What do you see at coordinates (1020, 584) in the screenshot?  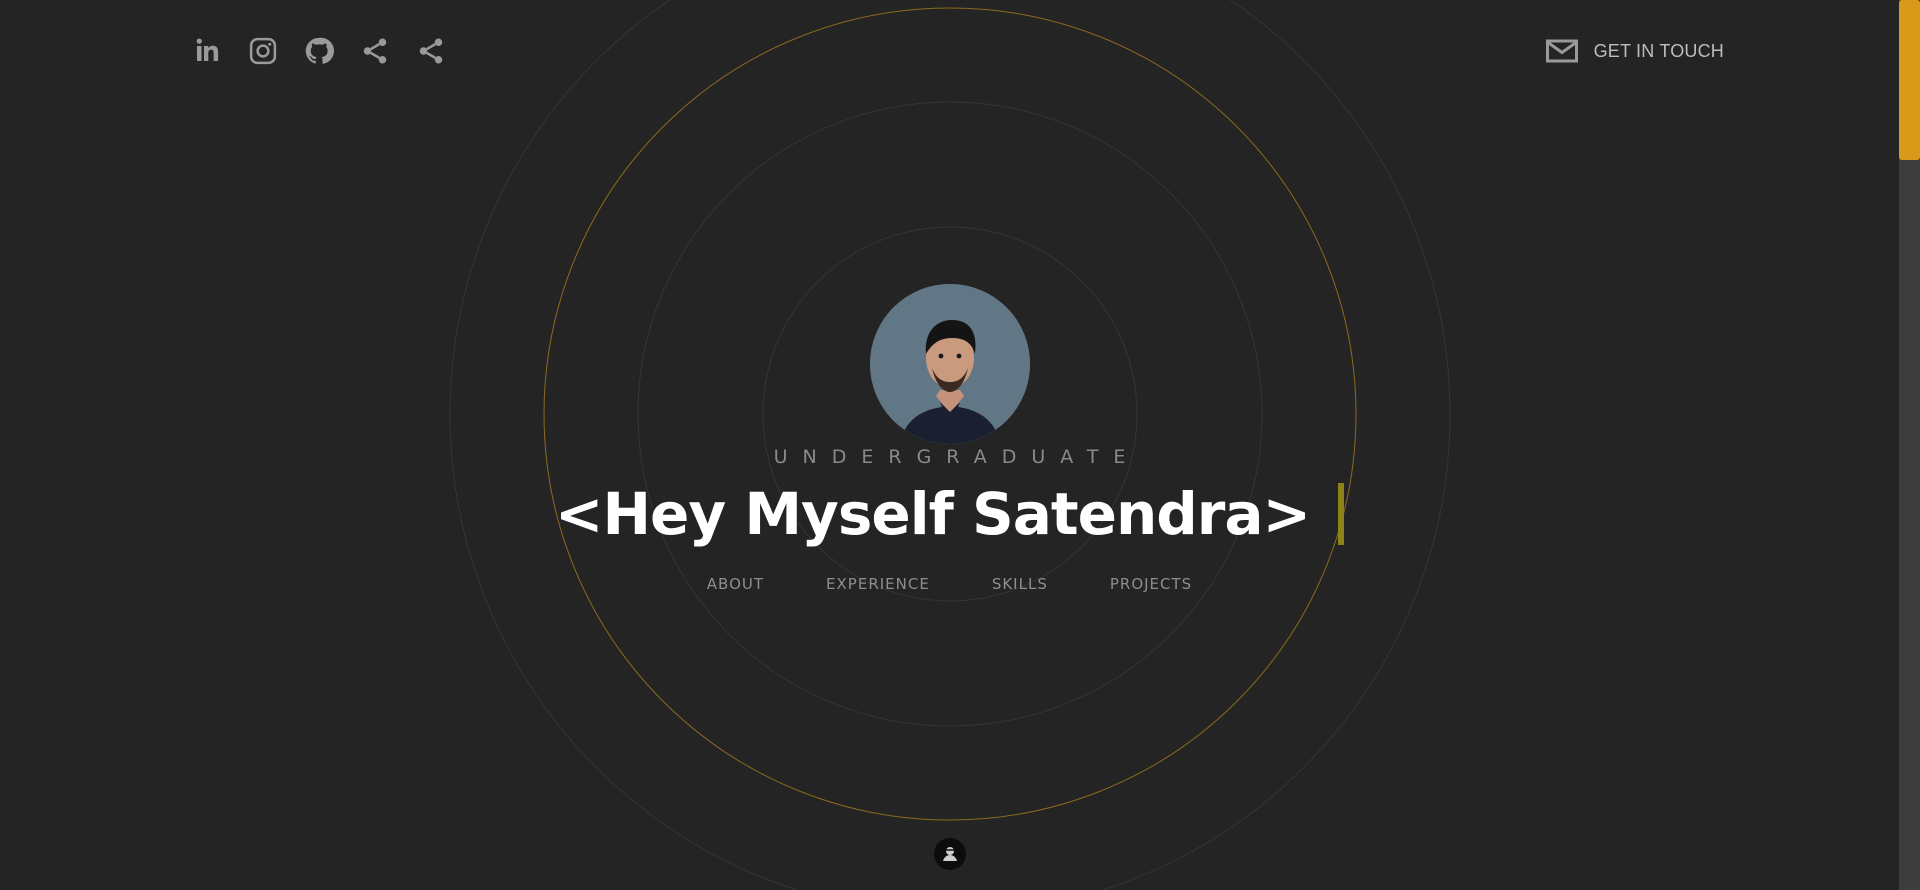 I see `nav-skills: SKILLS` at bounding box center [1020, 584].